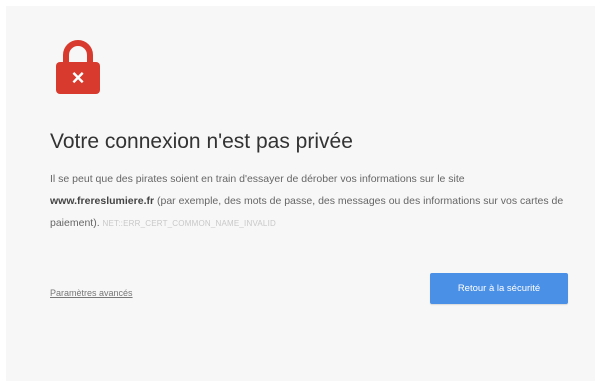 This screenshot has width=601, height=387. Describe the element at coordinates (91, 293) in the screenshot. I see `advanced-settings-link: Paramètres avancés` at that location.